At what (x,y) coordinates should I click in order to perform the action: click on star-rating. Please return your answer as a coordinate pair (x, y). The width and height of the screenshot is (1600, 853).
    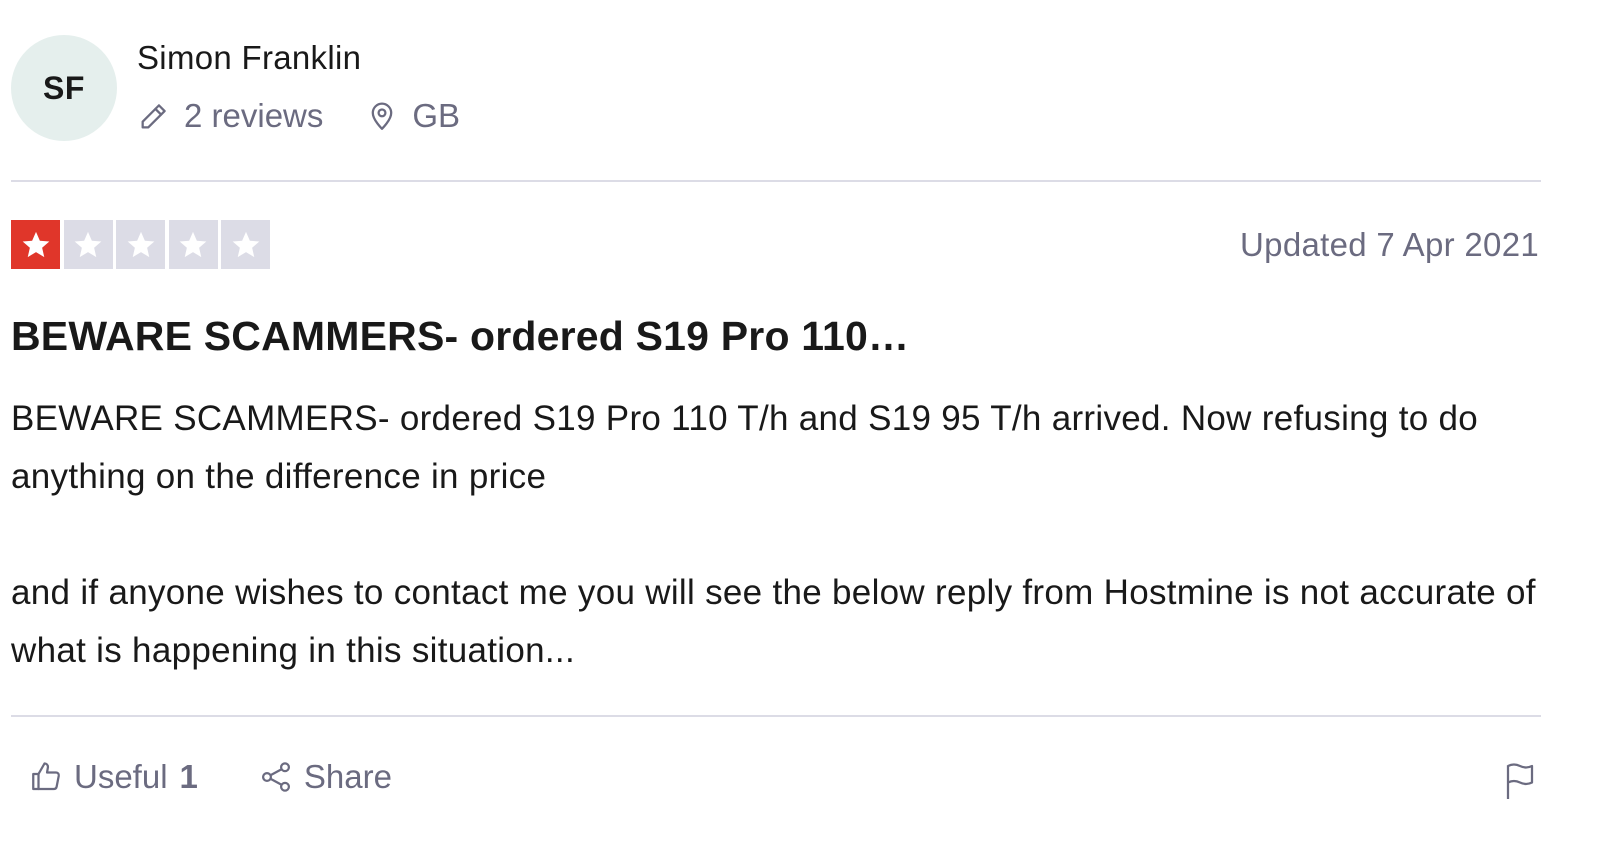
    Looking at the image, I should click on (142, 244).